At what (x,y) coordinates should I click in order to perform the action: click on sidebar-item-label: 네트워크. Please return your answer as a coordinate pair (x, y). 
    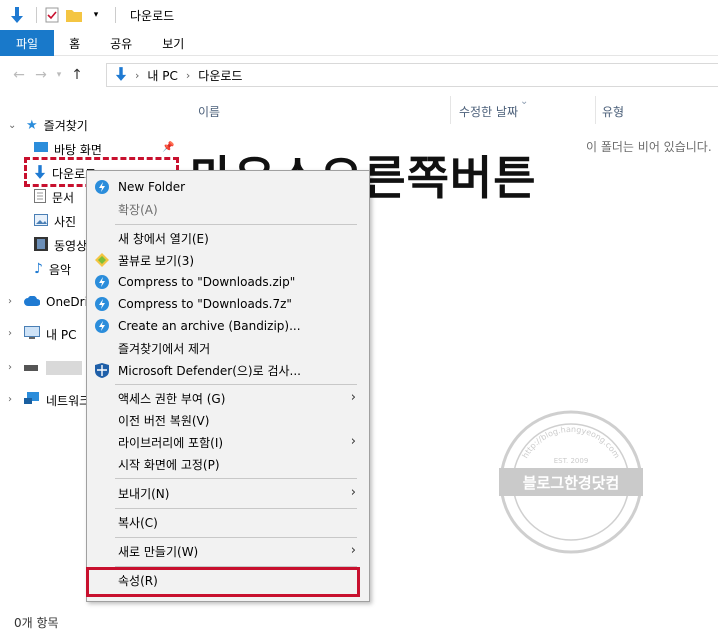
    Looking at the image, I should click on (68, 400).